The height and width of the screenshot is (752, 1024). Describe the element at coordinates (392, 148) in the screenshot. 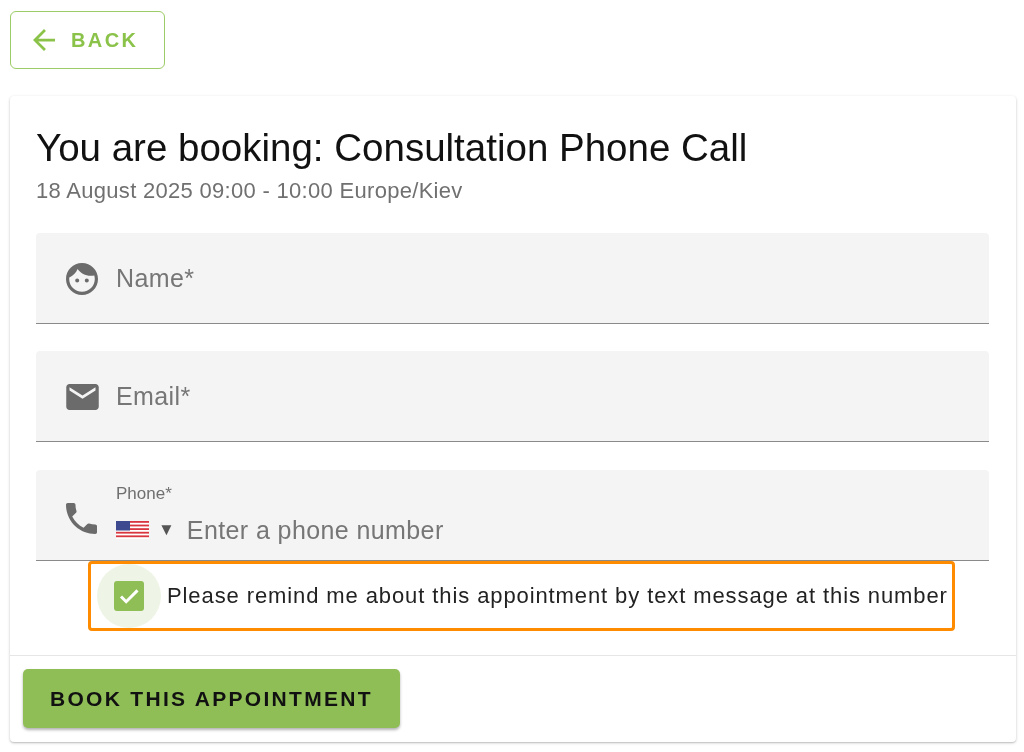

I see `booking-title: You are booking: Consultation Phone Call` at that location.